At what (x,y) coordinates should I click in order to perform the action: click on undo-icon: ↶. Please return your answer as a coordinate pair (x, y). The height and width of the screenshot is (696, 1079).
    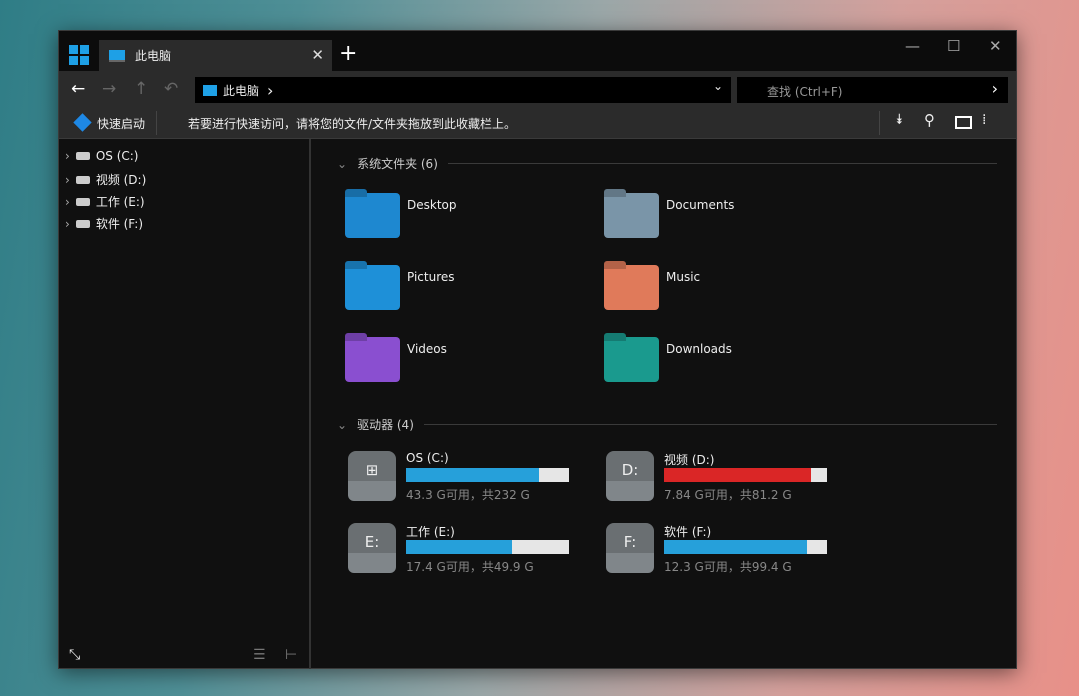
    Looking at the image, I should click on (171, 89).